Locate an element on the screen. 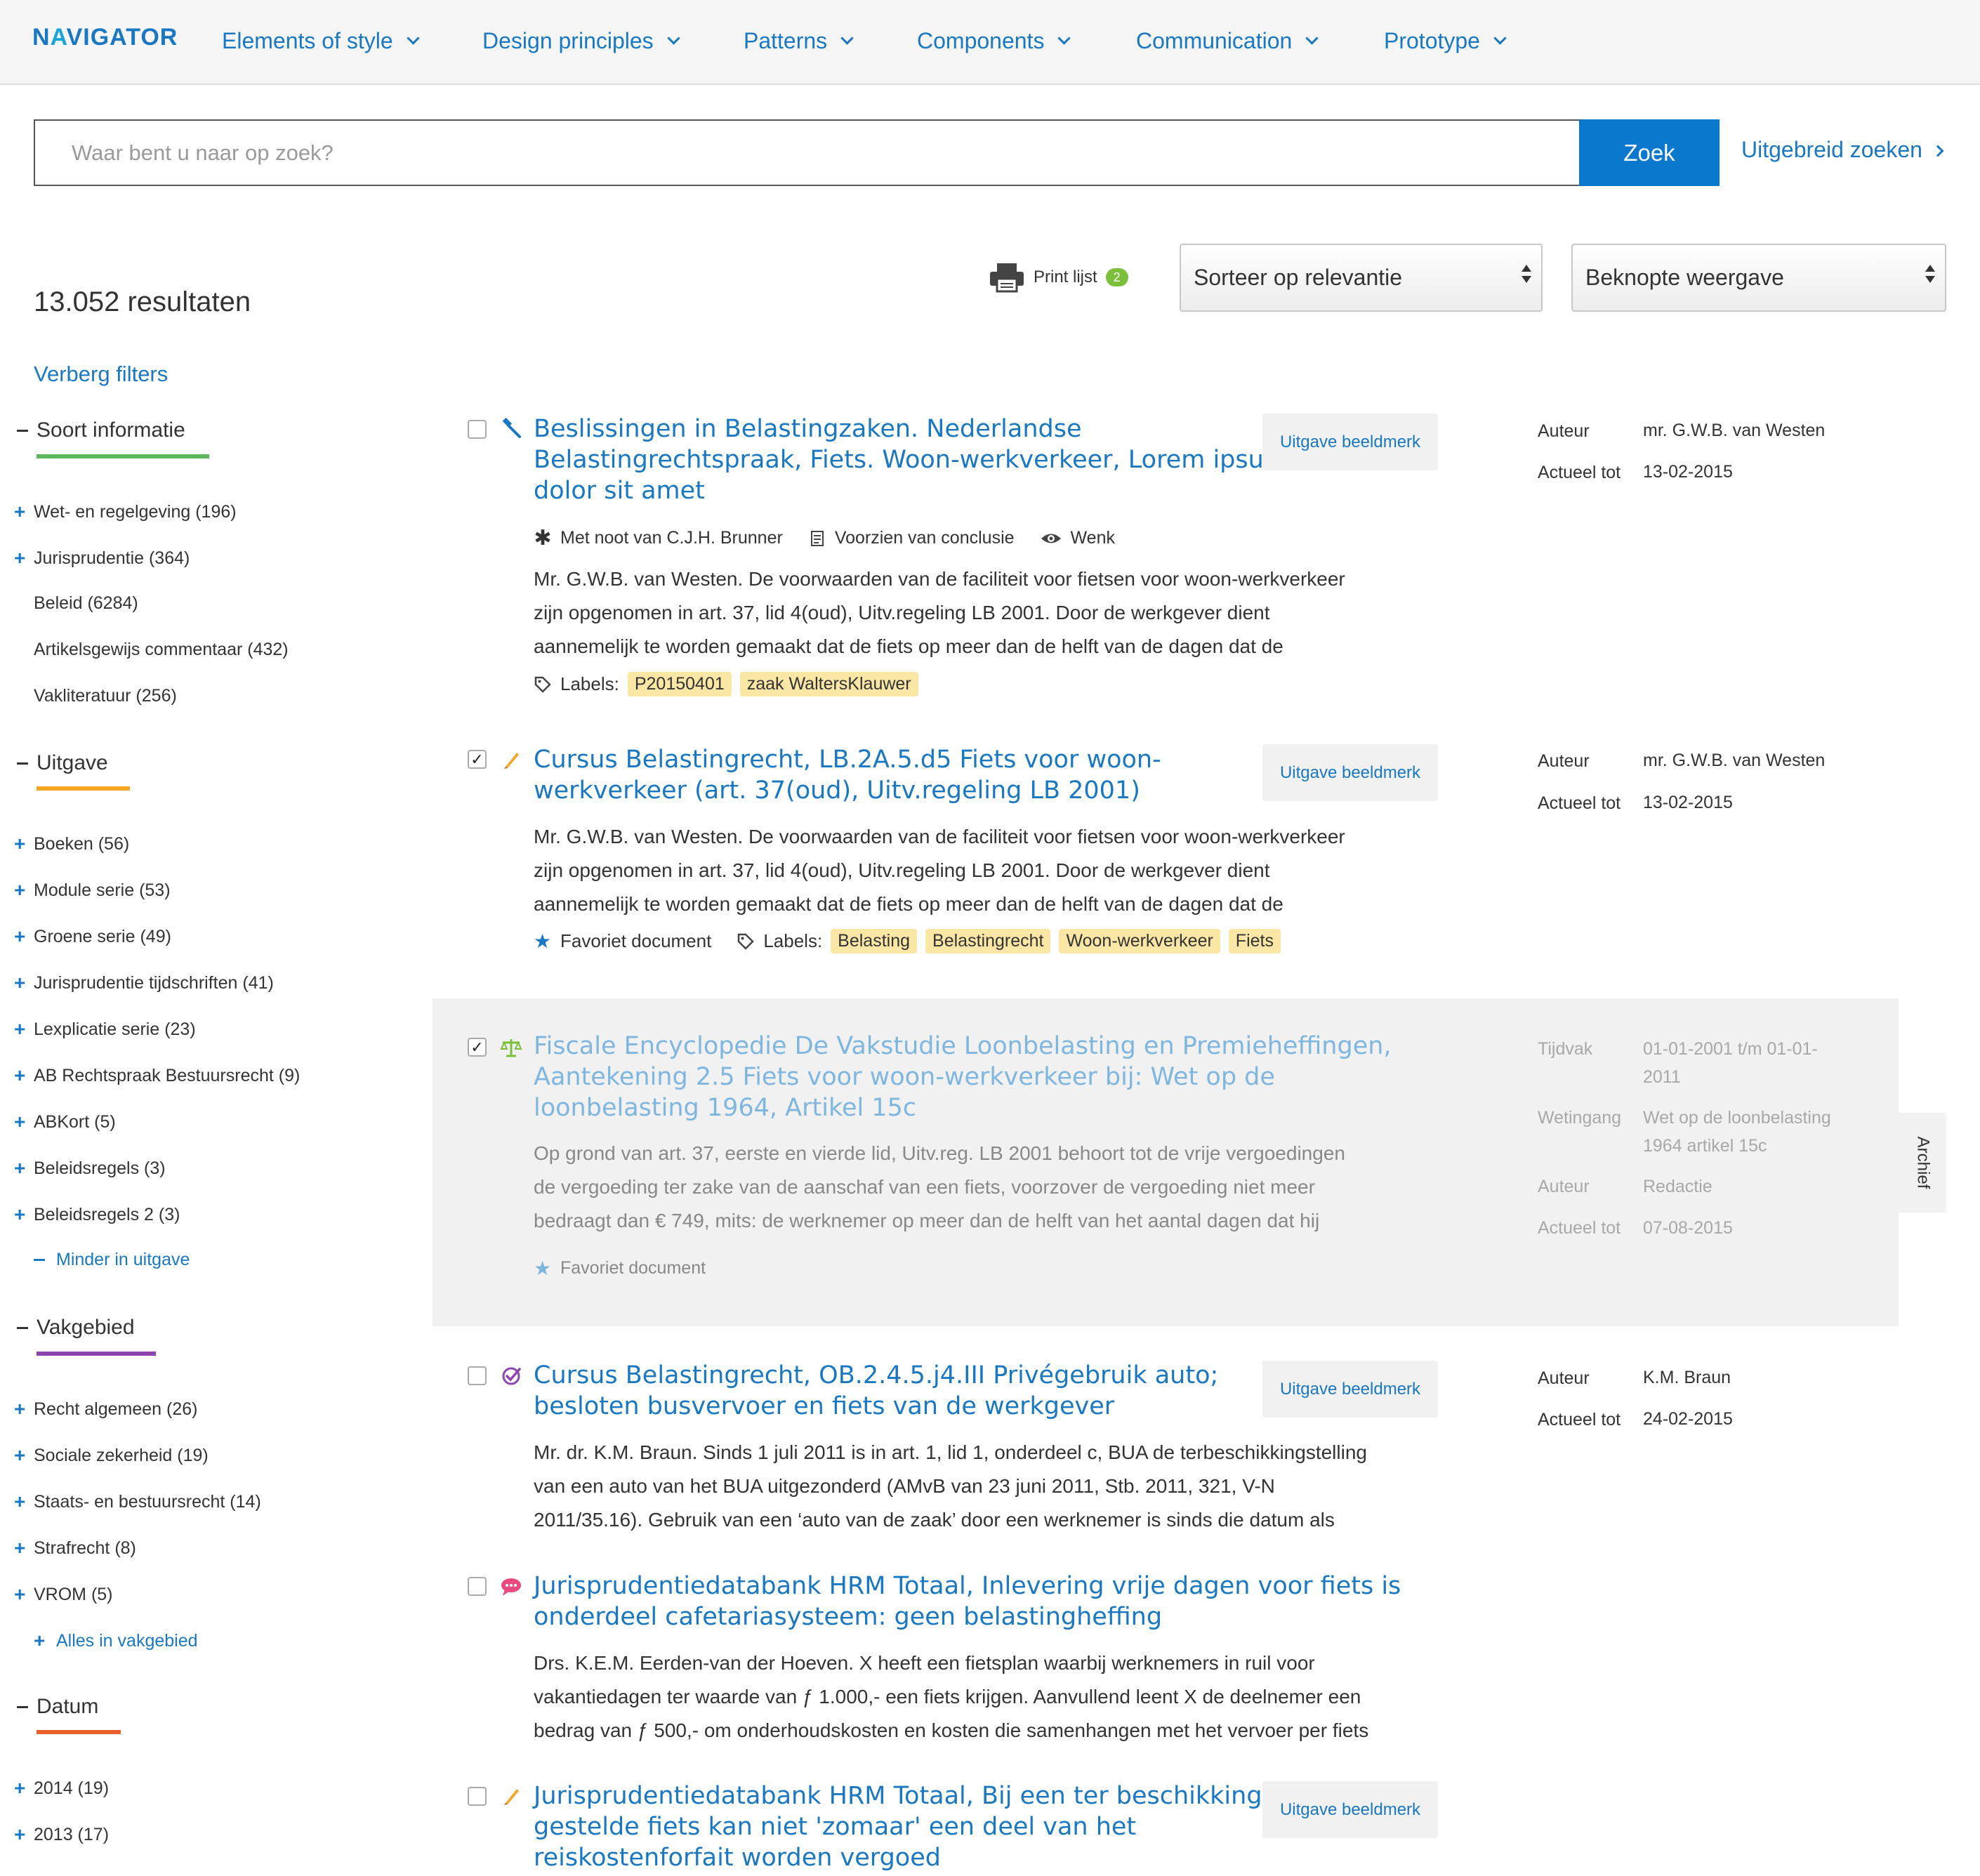 The image size is (1980, 1876). meta-key: Tijdvak is located at coordinates (1566, 1049).